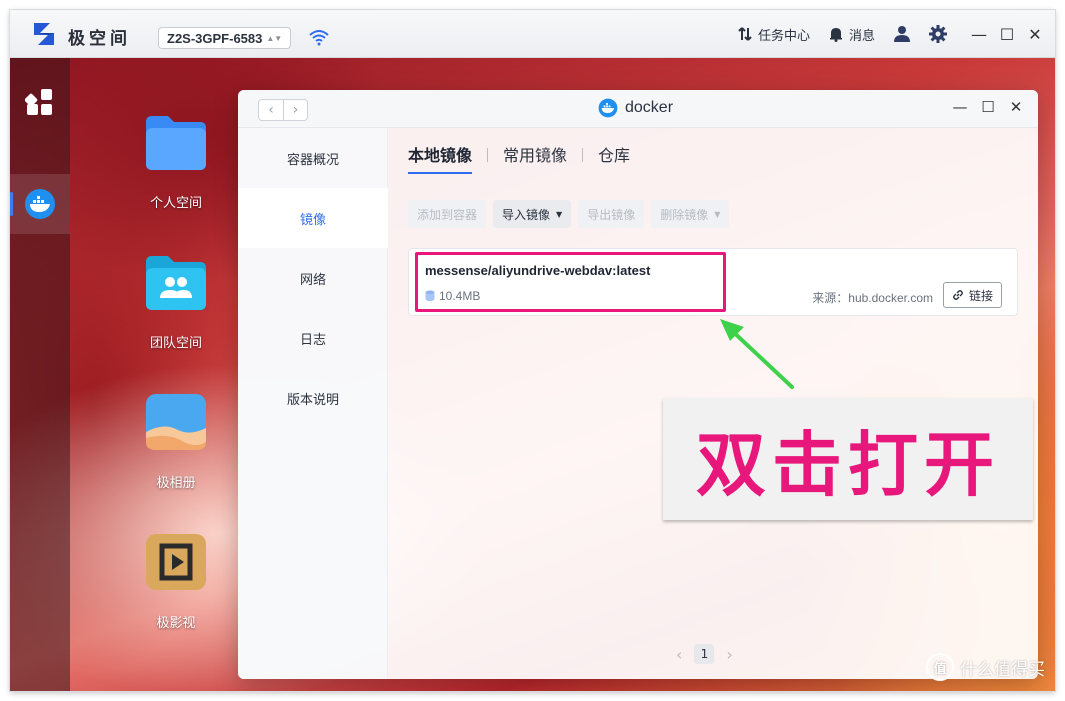  Describe the element at coordinates (835, 35) in the screenshot. I see `bell-icon` at that location.